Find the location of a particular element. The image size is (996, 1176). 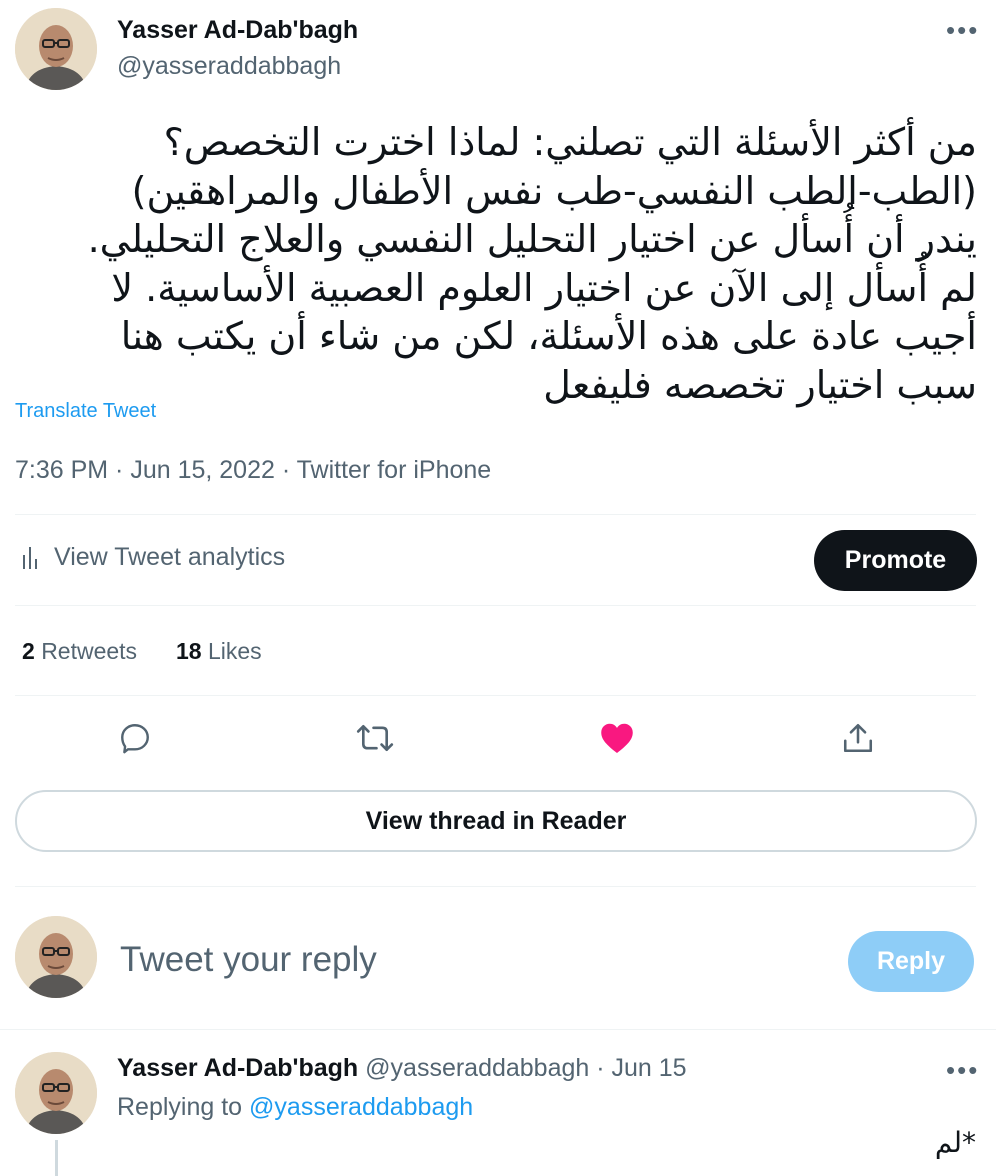

reply-button is located at coordinates (135, 738).